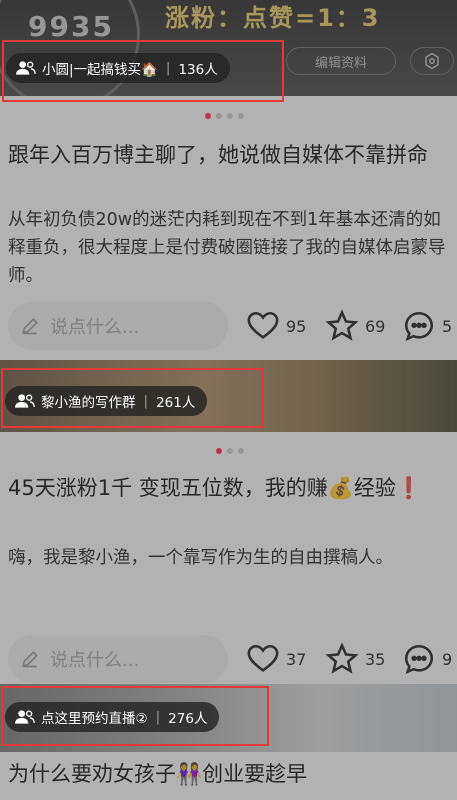  I want to click on banner-number: 9935, so click(71, 26).